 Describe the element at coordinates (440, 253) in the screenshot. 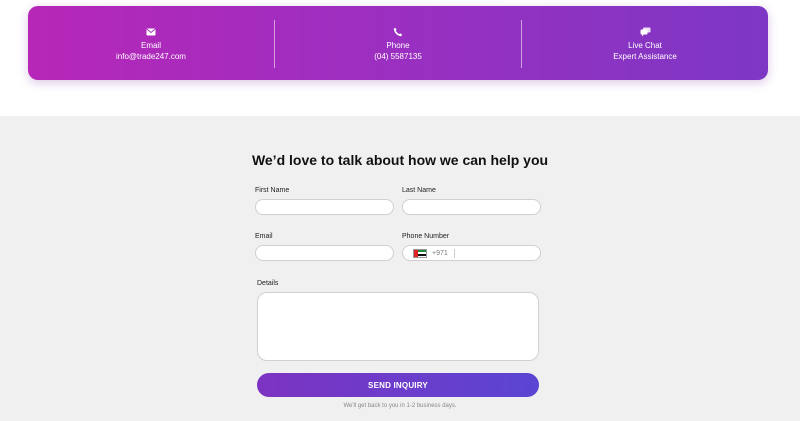

I see `phone-country-code: +971` at that location.